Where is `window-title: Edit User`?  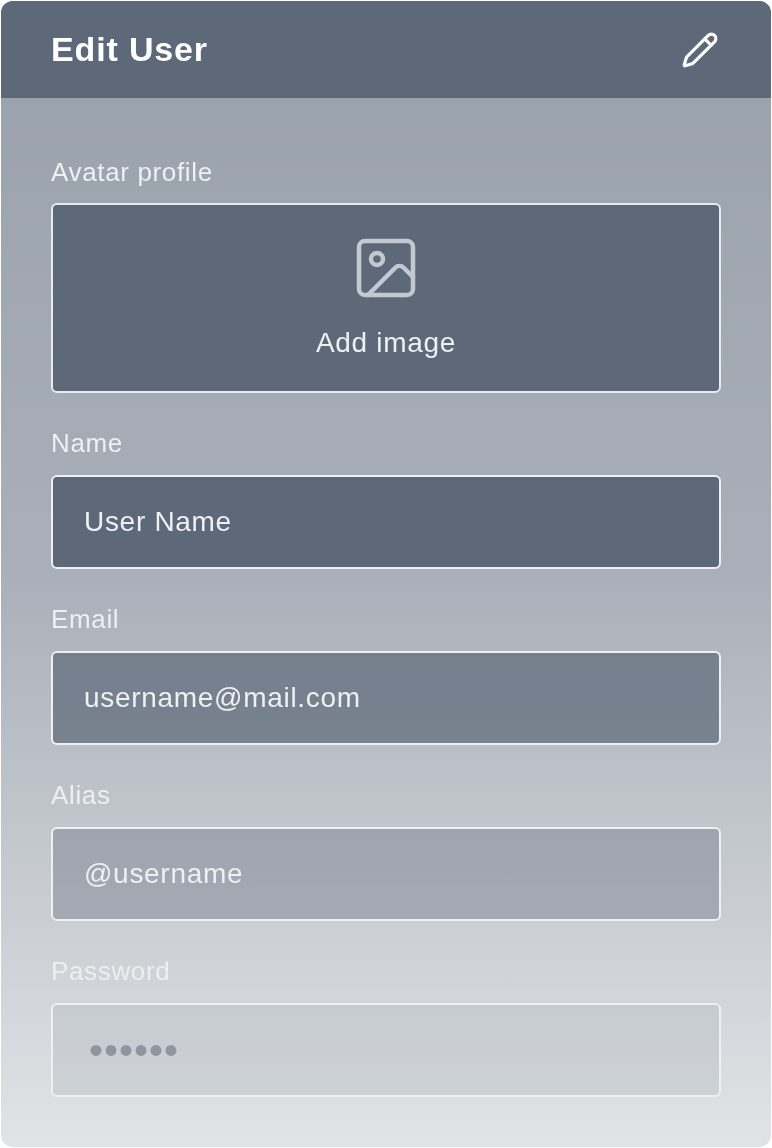
window-title: Edit User is located at coordinates (129, 49).